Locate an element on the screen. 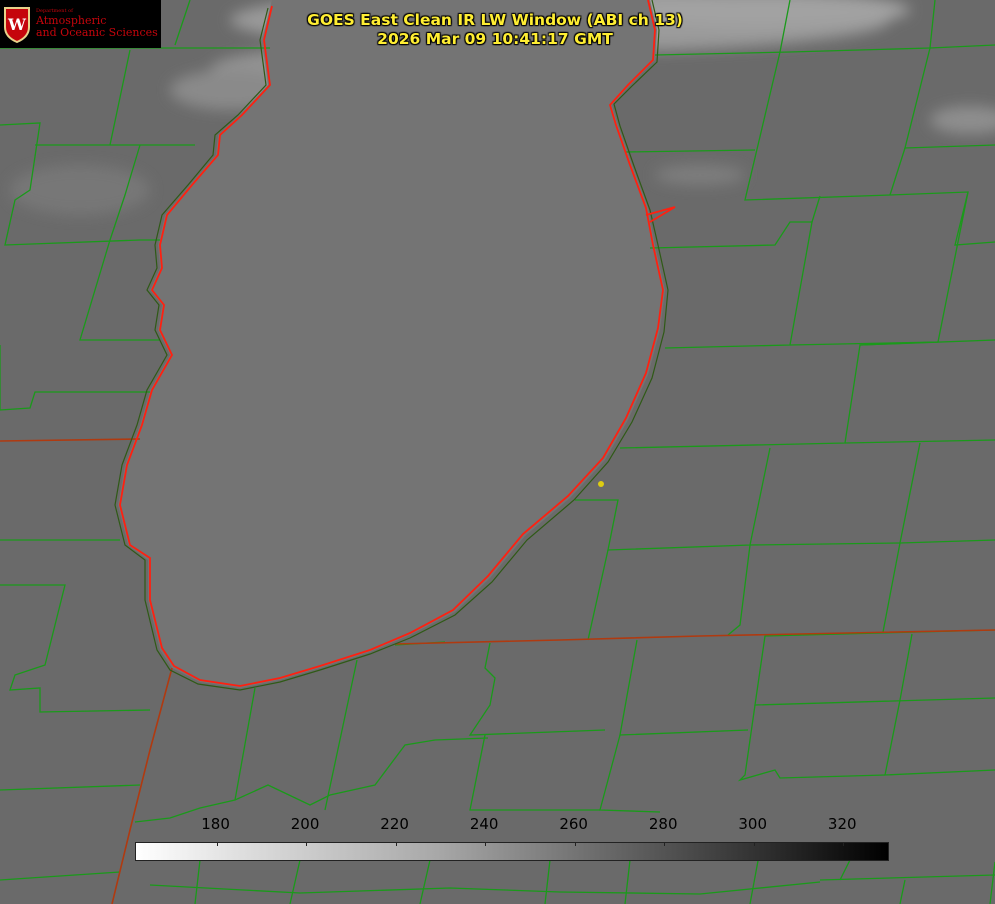  location-marker is located at coordinates (601, 484).